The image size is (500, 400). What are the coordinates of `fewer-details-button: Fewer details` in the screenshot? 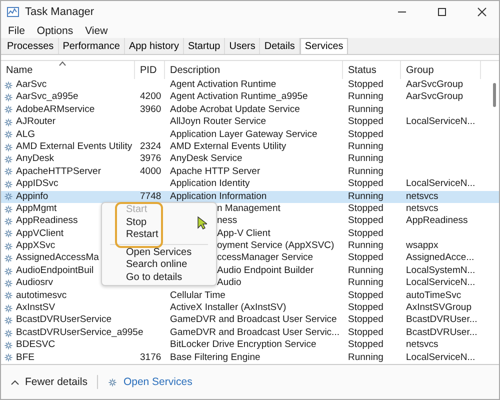 It's located at (49, 382).